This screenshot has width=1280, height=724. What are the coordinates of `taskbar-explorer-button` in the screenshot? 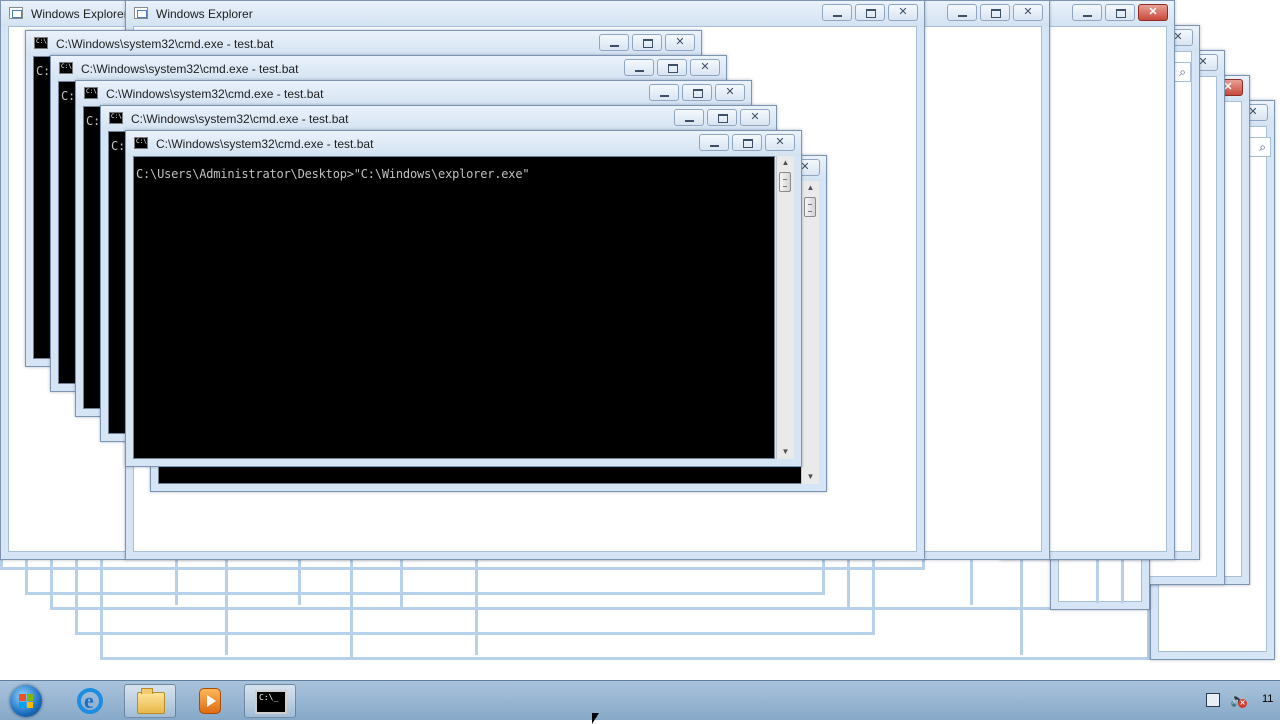 It's located at (150, 701).